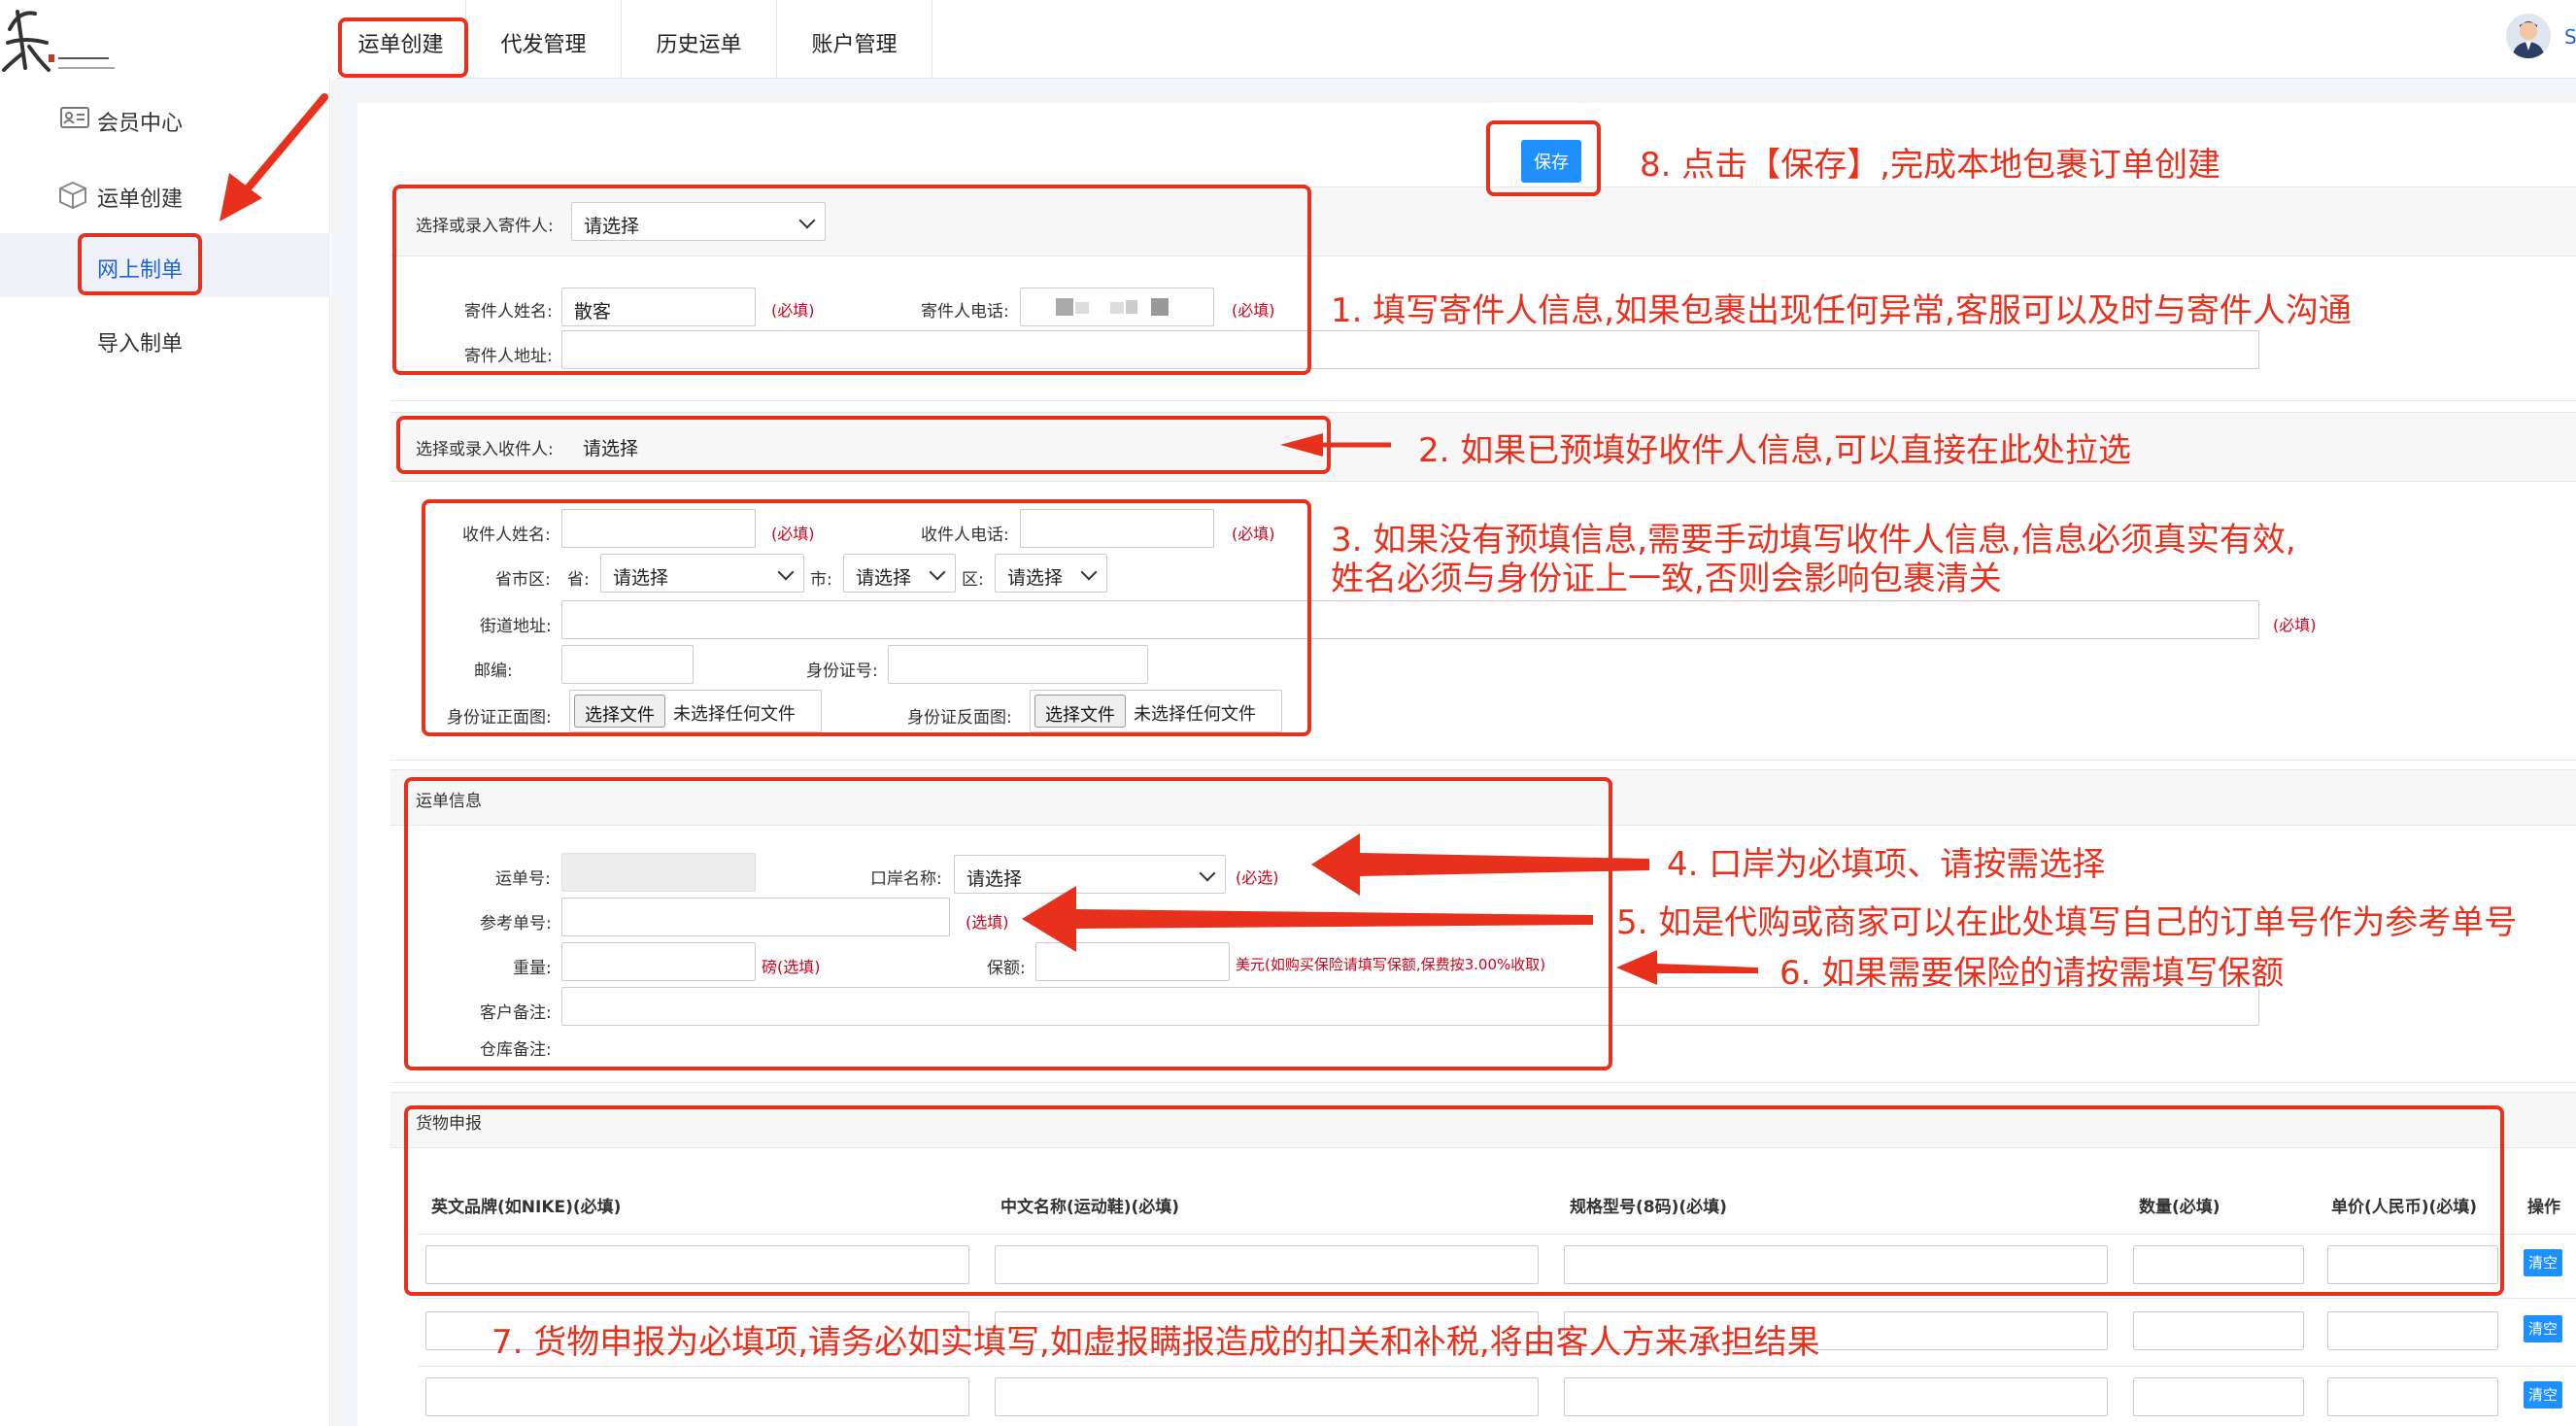 The width and height of the screenshot is (2576, 1426). What do you see at coordinates (2067, 922) in the screenshot?
I see `annotation-5: 5. 如是代购或商家可以在此处填写自己的订单号作为参考单号` at bounding box center [2067, 922].